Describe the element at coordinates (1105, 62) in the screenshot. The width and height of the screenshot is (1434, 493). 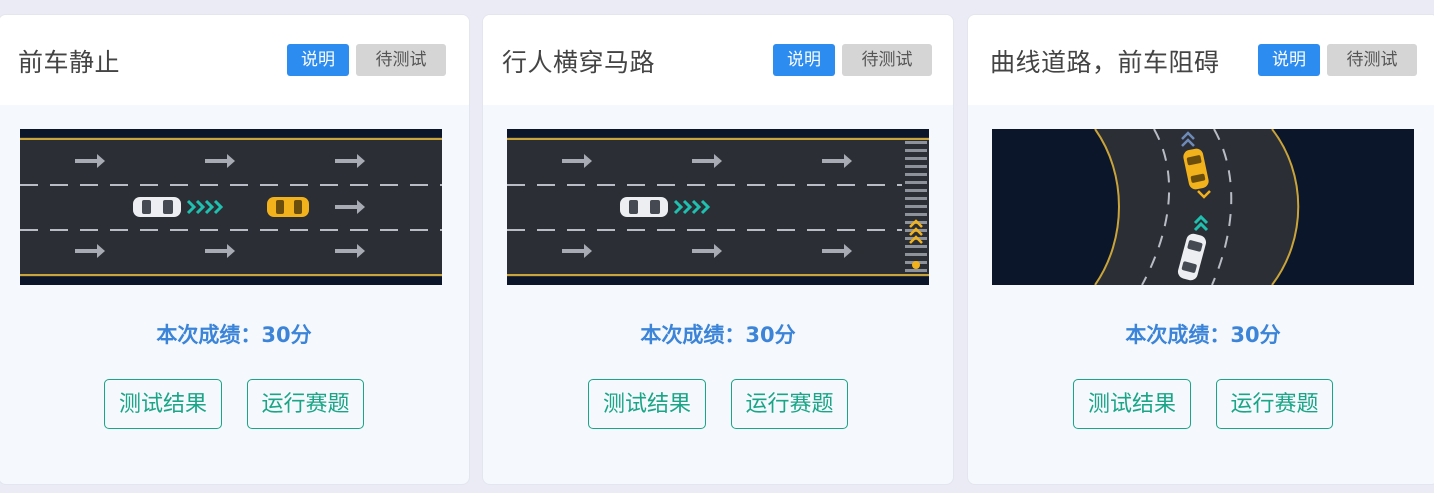
I see `card-title: 曲线道路，前车阻碍` at that location.